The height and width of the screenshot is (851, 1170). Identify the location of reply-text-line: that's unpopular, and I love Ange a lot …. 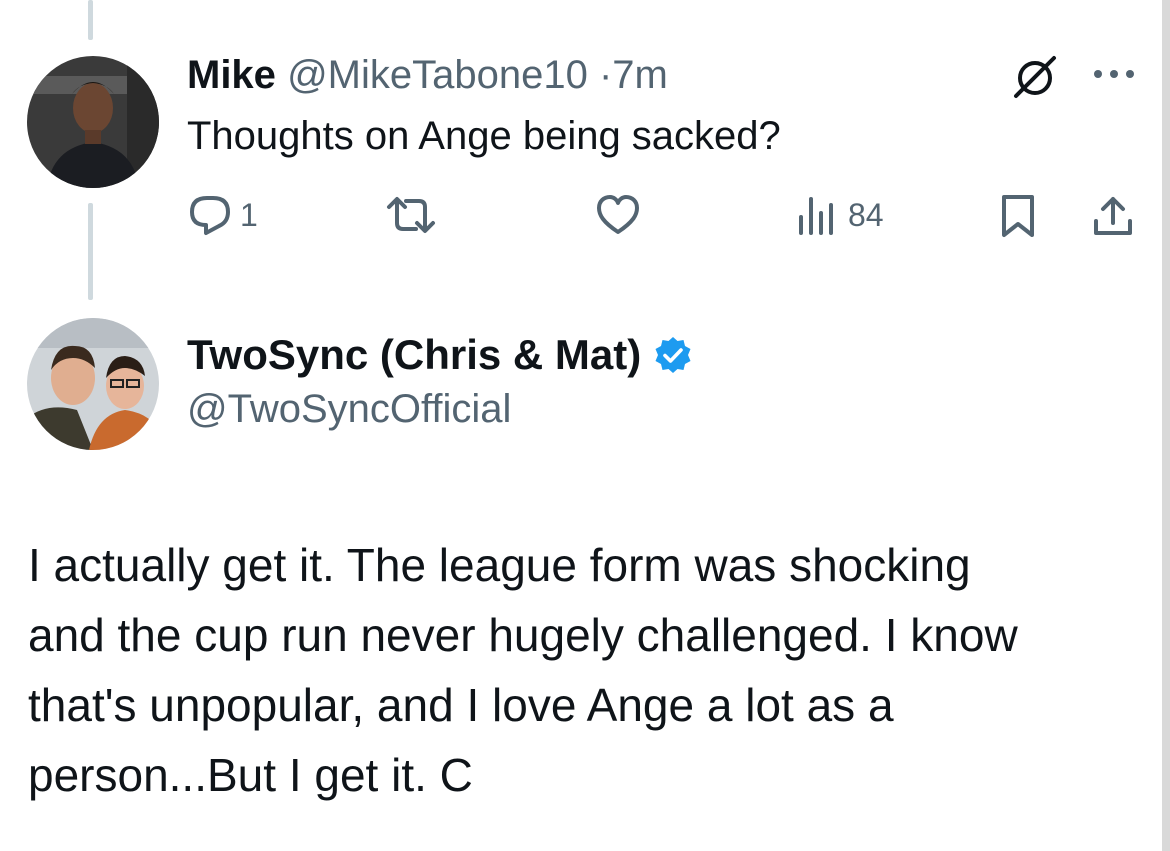
(461, 705).